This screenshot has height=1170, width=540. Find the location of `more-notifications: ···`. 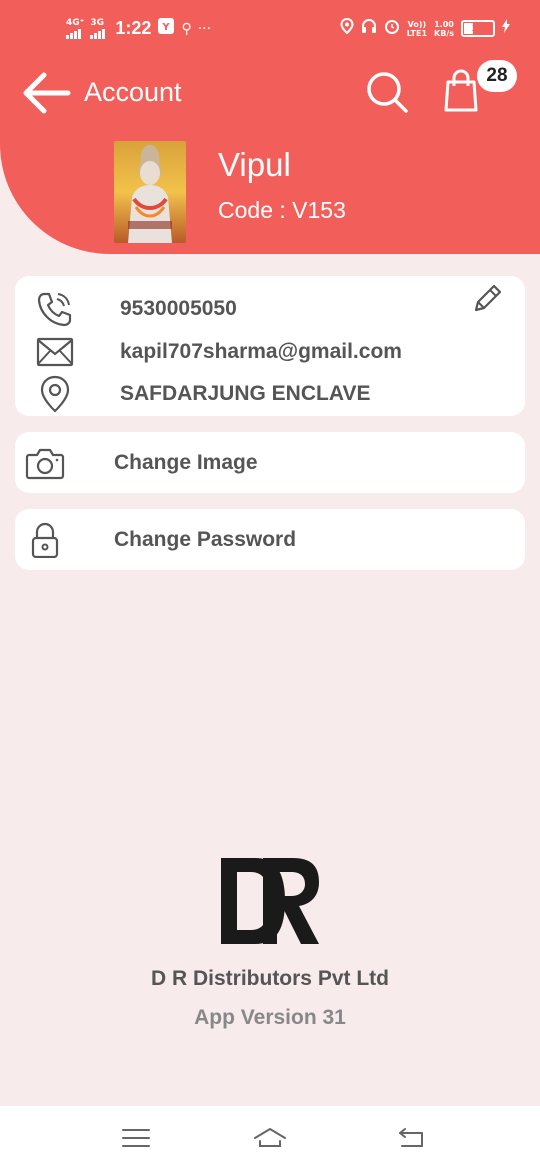

more-notifications: ··· is located at coordinates (204, 28).